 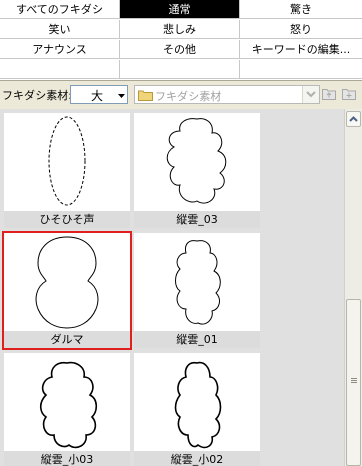 I want to click on chevron-up-icon, so click(x=353, y=119).